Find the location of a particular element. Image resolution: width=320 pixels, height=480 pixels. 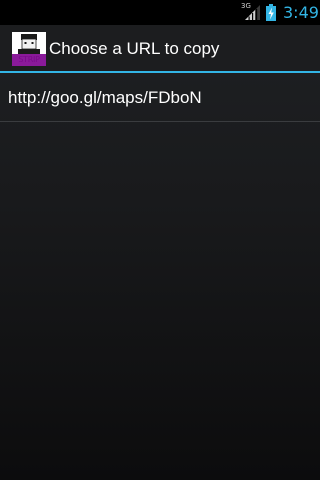

status-clock: 3:49 is located at coordinates (301, 12).